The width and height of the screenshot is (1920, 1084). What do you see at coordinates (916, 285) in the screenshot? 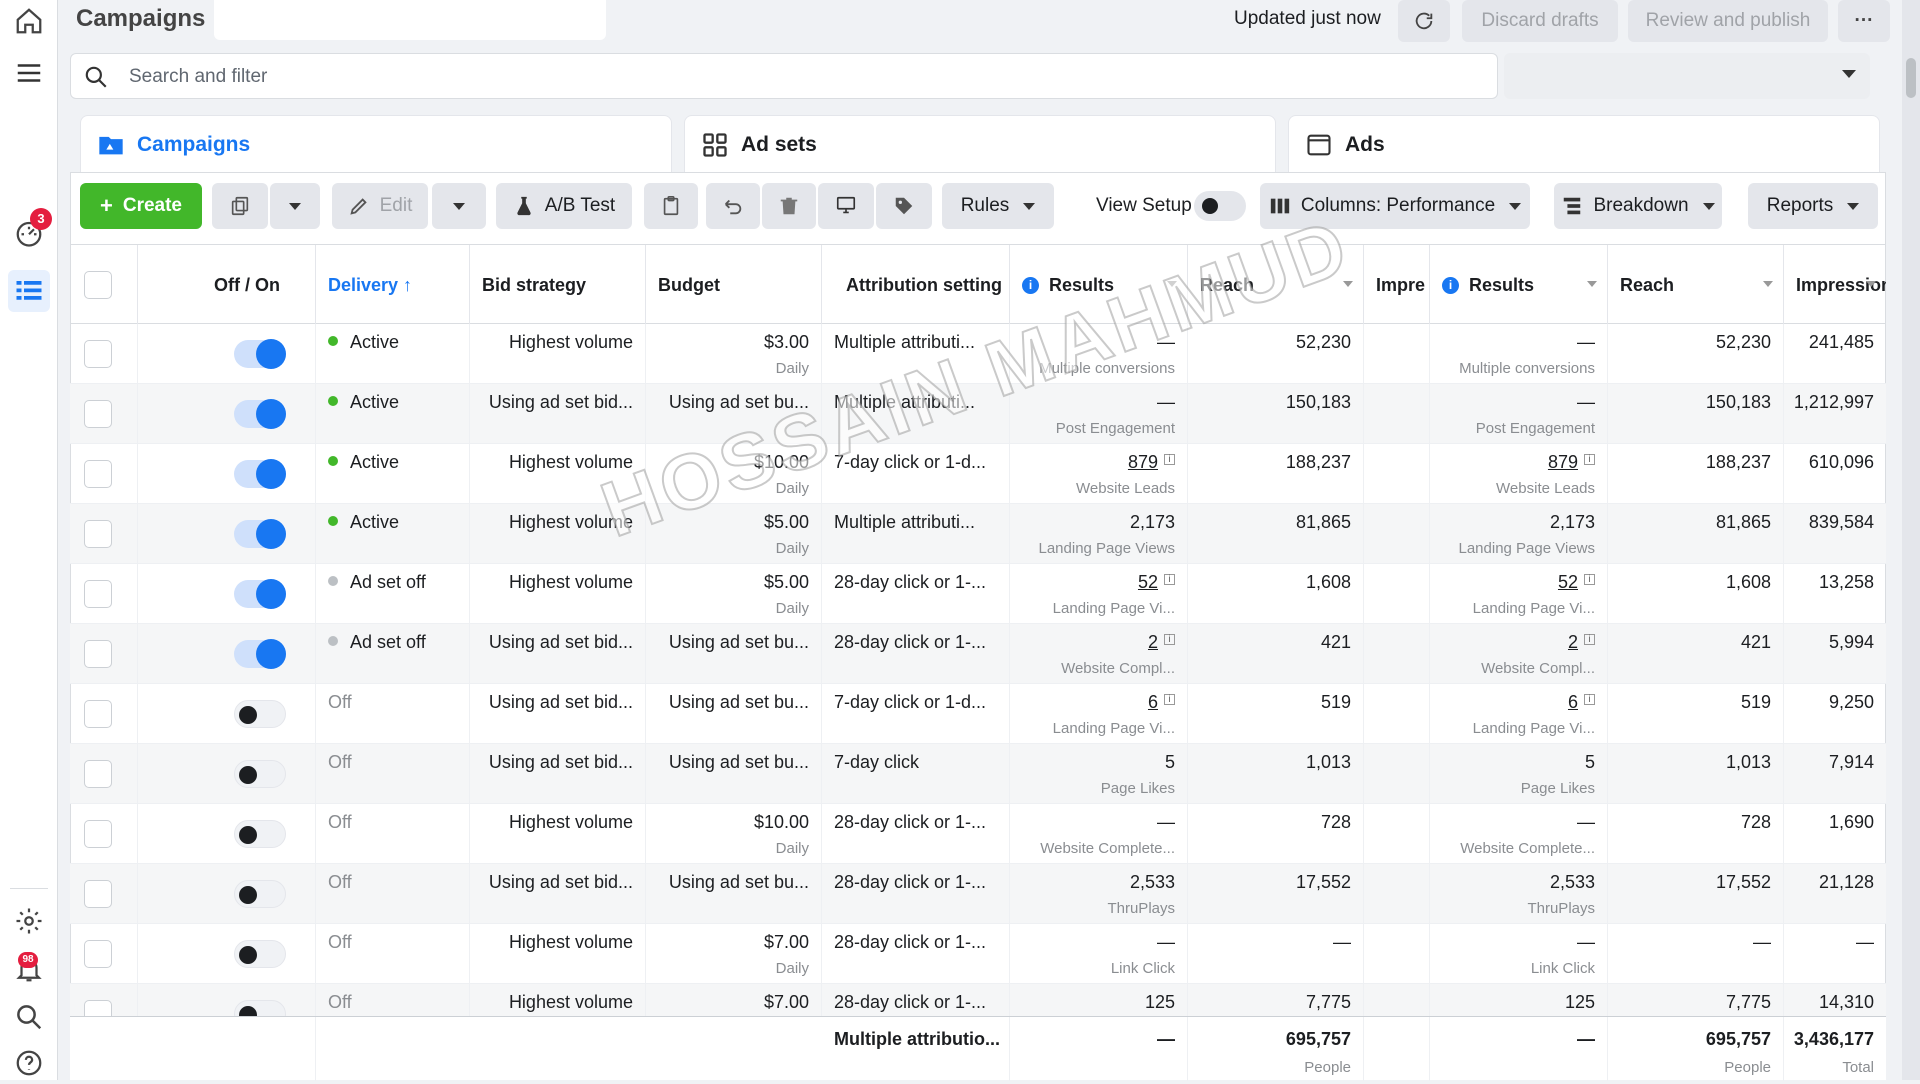
I see `col-attribution: Attribution setting` at bounding box center [916, 285].